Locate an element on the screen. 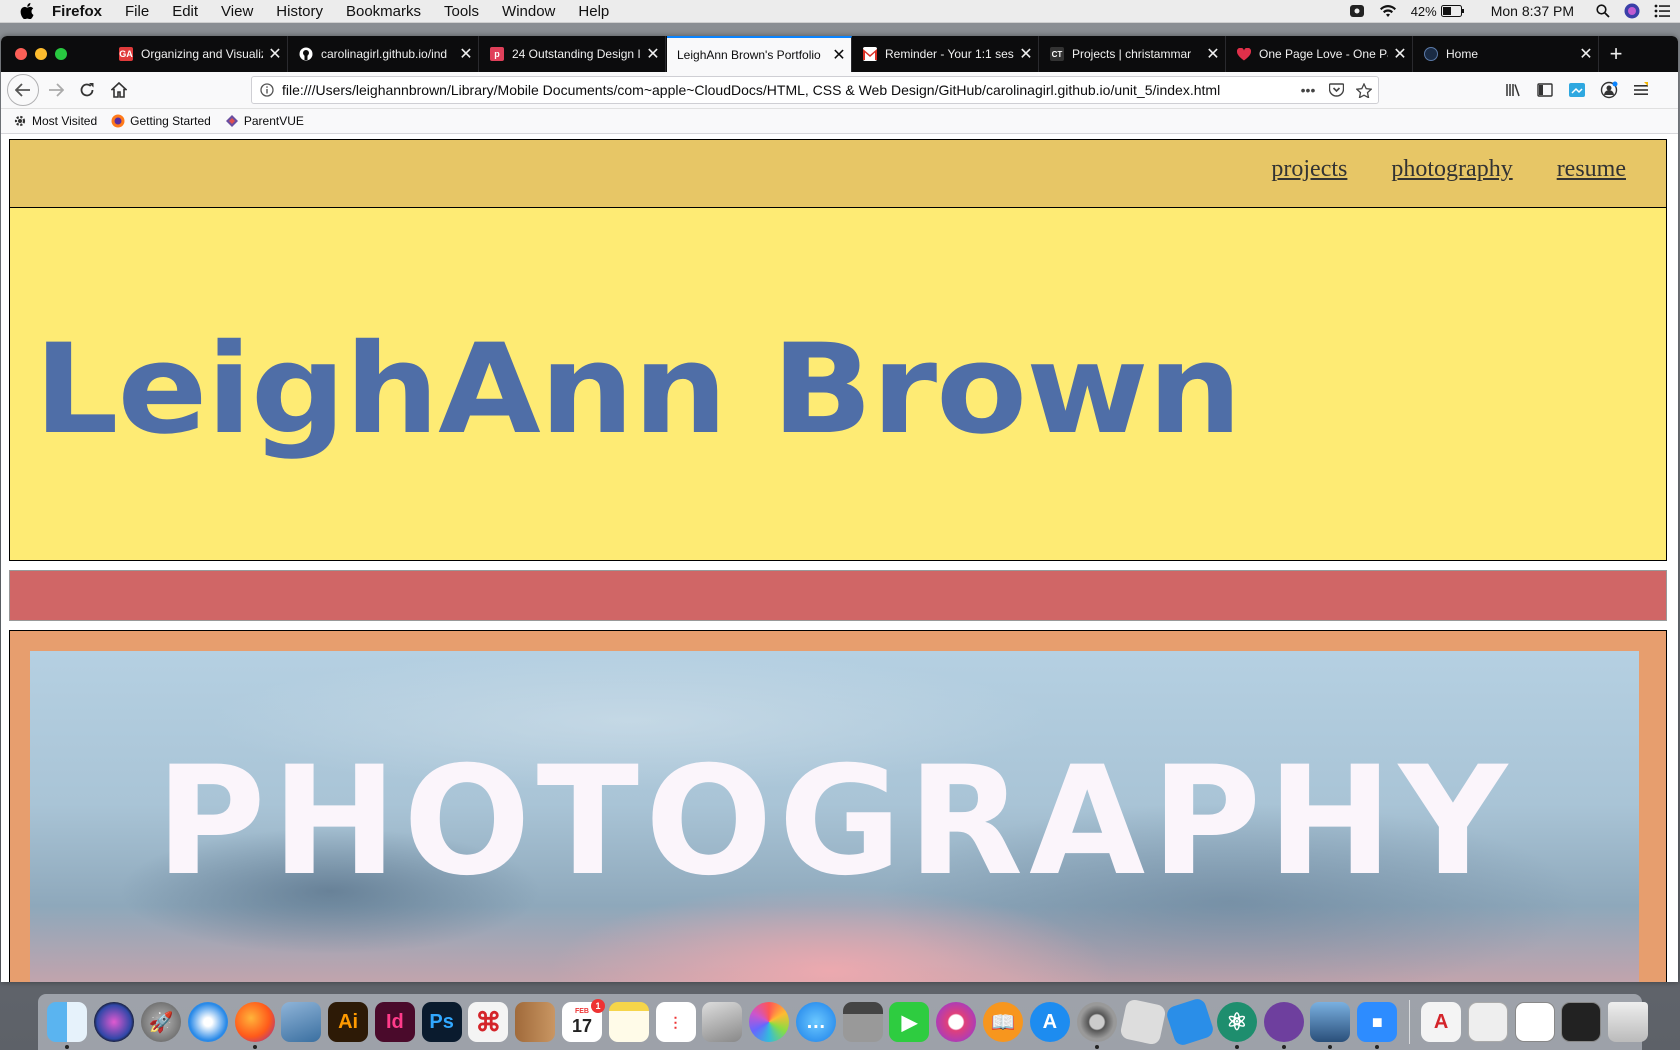  firefox-icon is located at coordinates (254, 1025).